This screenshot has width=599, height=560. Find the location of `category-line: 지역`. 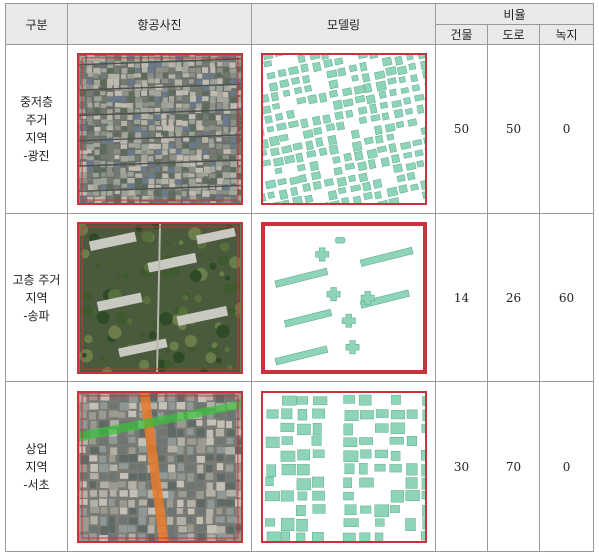

category-line: 지역 is located at coordinates (36, 138).